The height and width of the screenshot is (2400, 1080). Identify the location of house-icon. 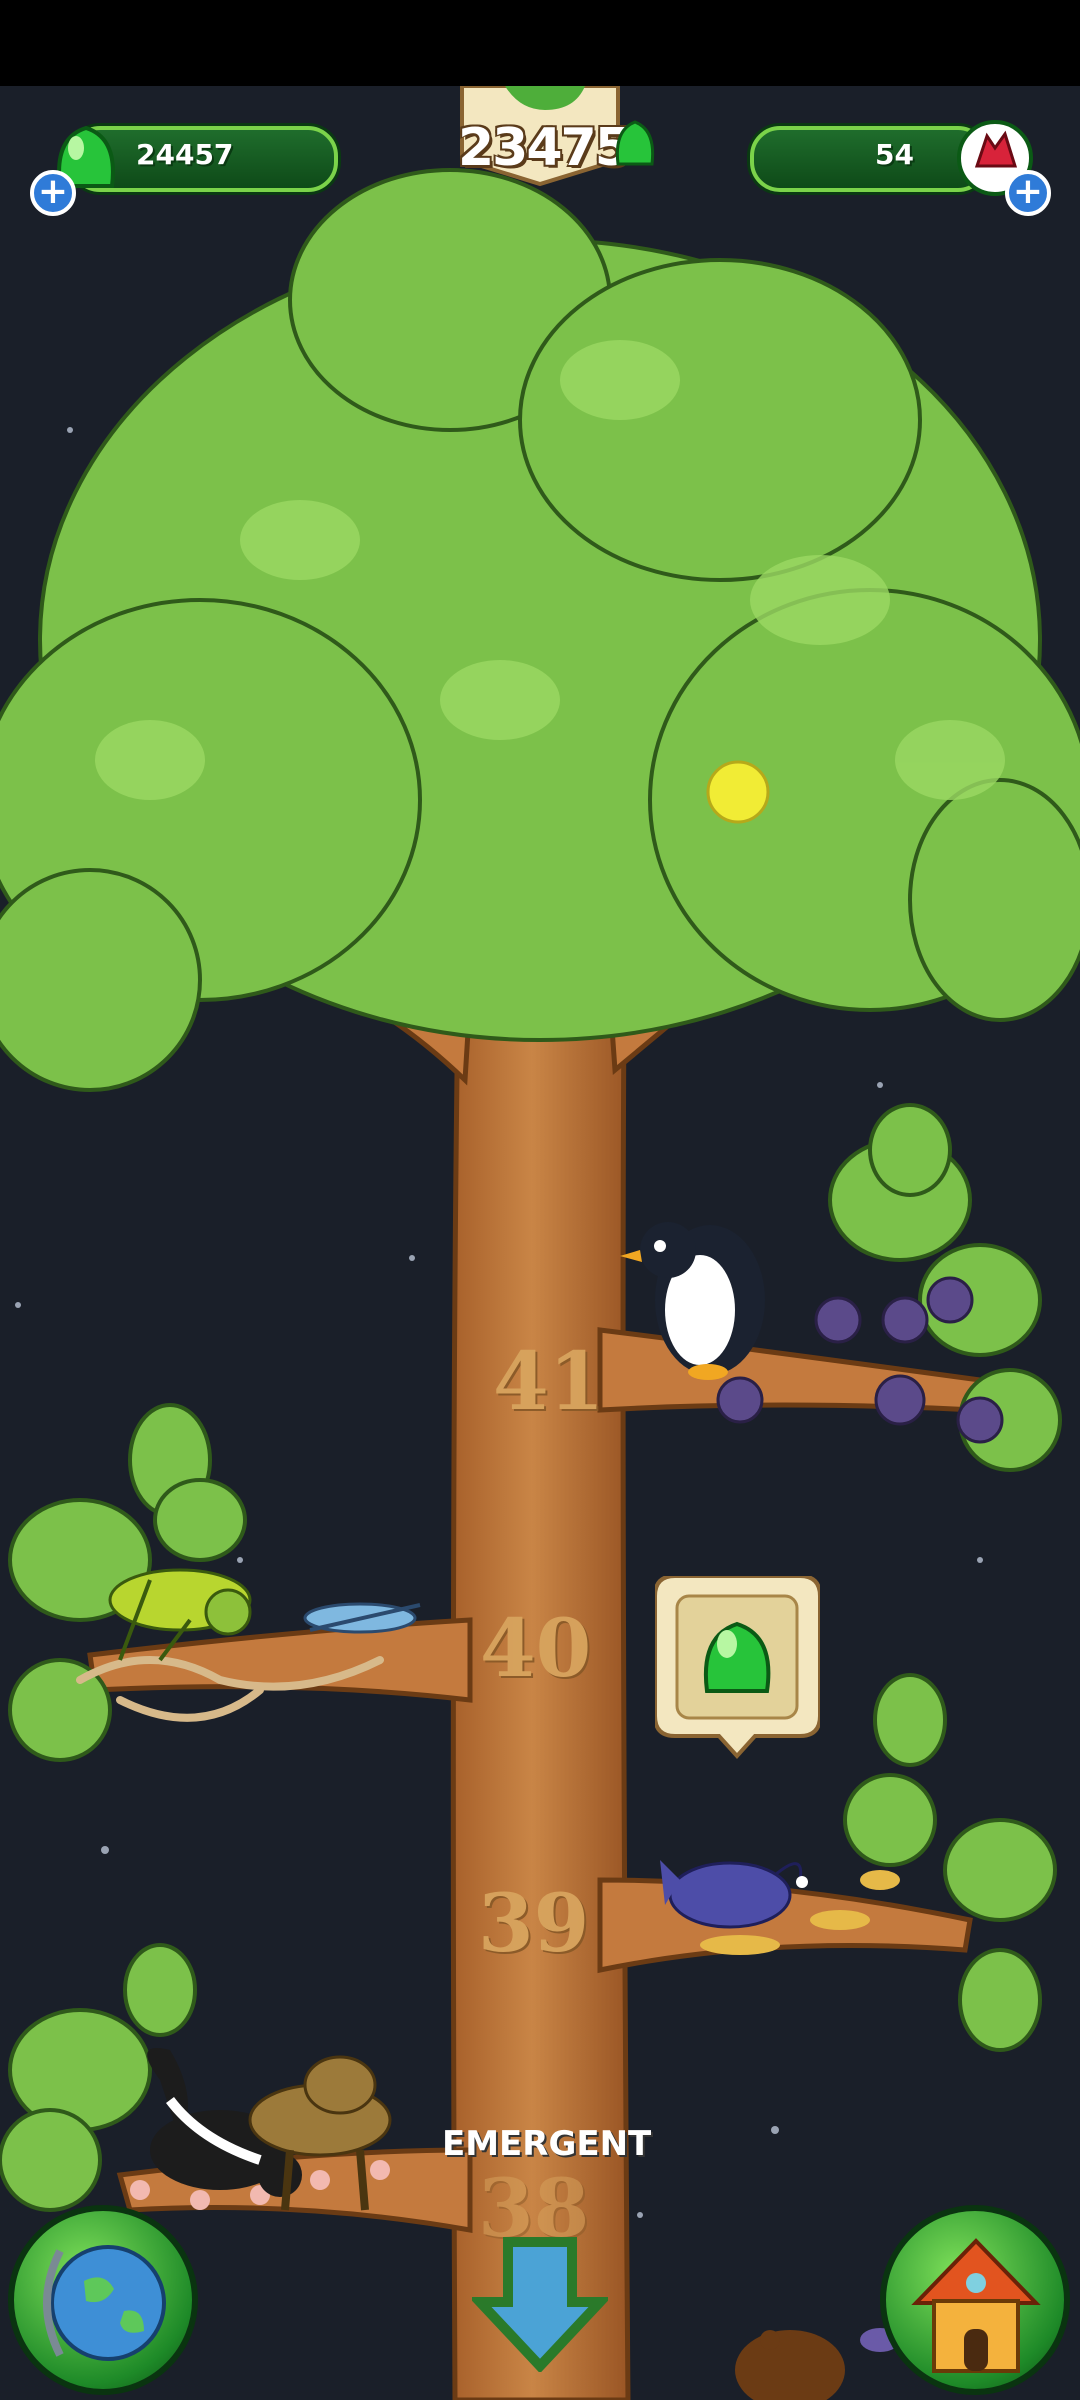
(976, 2305).